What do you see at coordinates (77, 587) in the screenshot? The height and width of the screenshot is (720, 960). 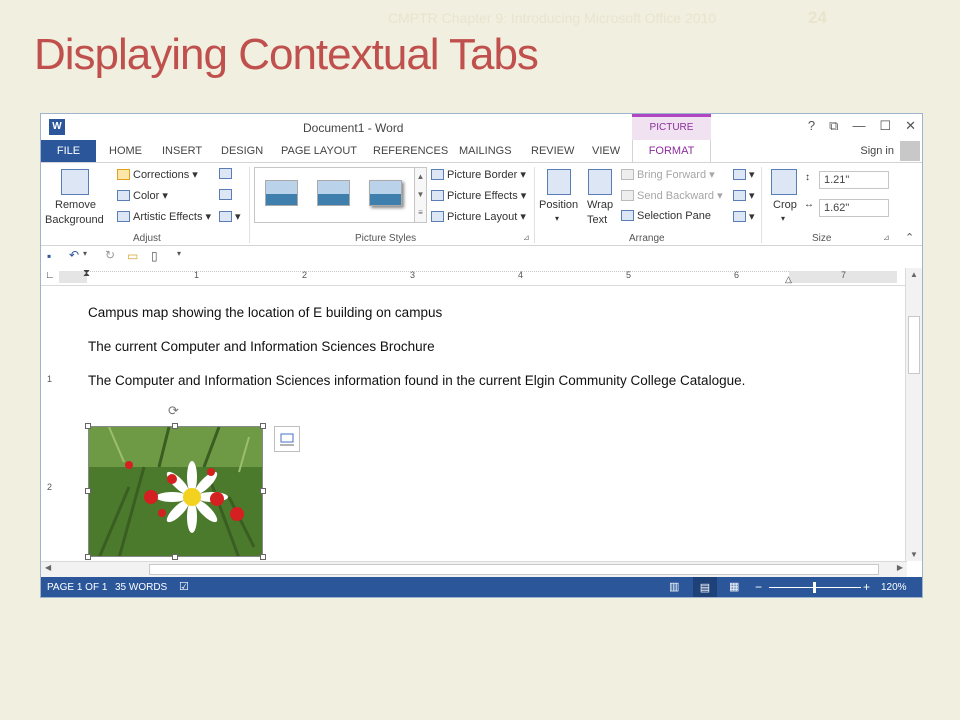 I see `page-count: PAGE 1 OF 1` at bounding box center [77, 587].